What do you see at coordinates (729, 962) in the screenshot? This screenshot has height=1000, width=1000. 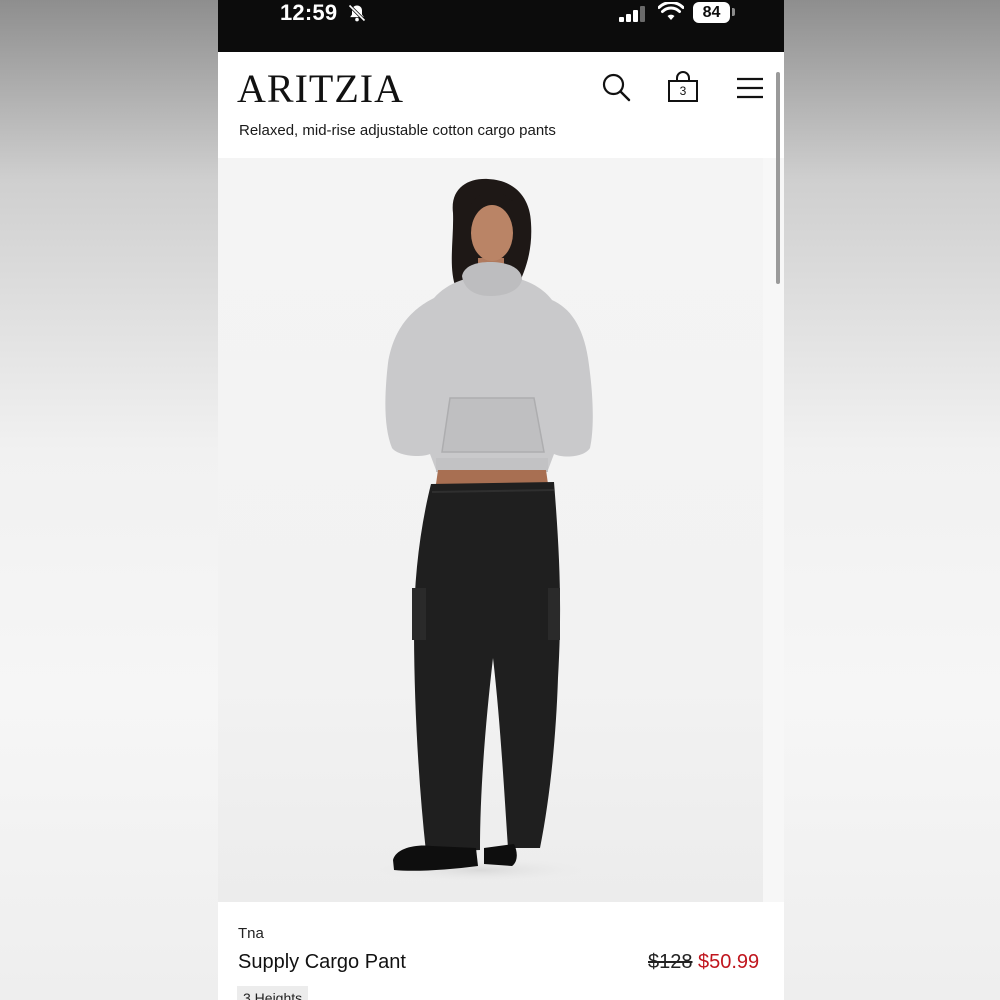 I see `price-sale: $50.99` at bounding box center [729, 962].